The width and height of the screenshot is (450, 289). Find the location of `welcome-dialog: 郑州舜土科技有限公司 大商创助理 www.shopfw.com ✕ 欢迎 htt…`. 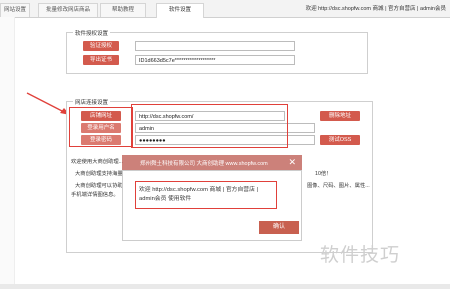

welcome-dialog: 郑州舜土科技有限公司 大商创助理 www.shopfw.com ✕ 欢迎 htt… is located at coordinates (212, 198).